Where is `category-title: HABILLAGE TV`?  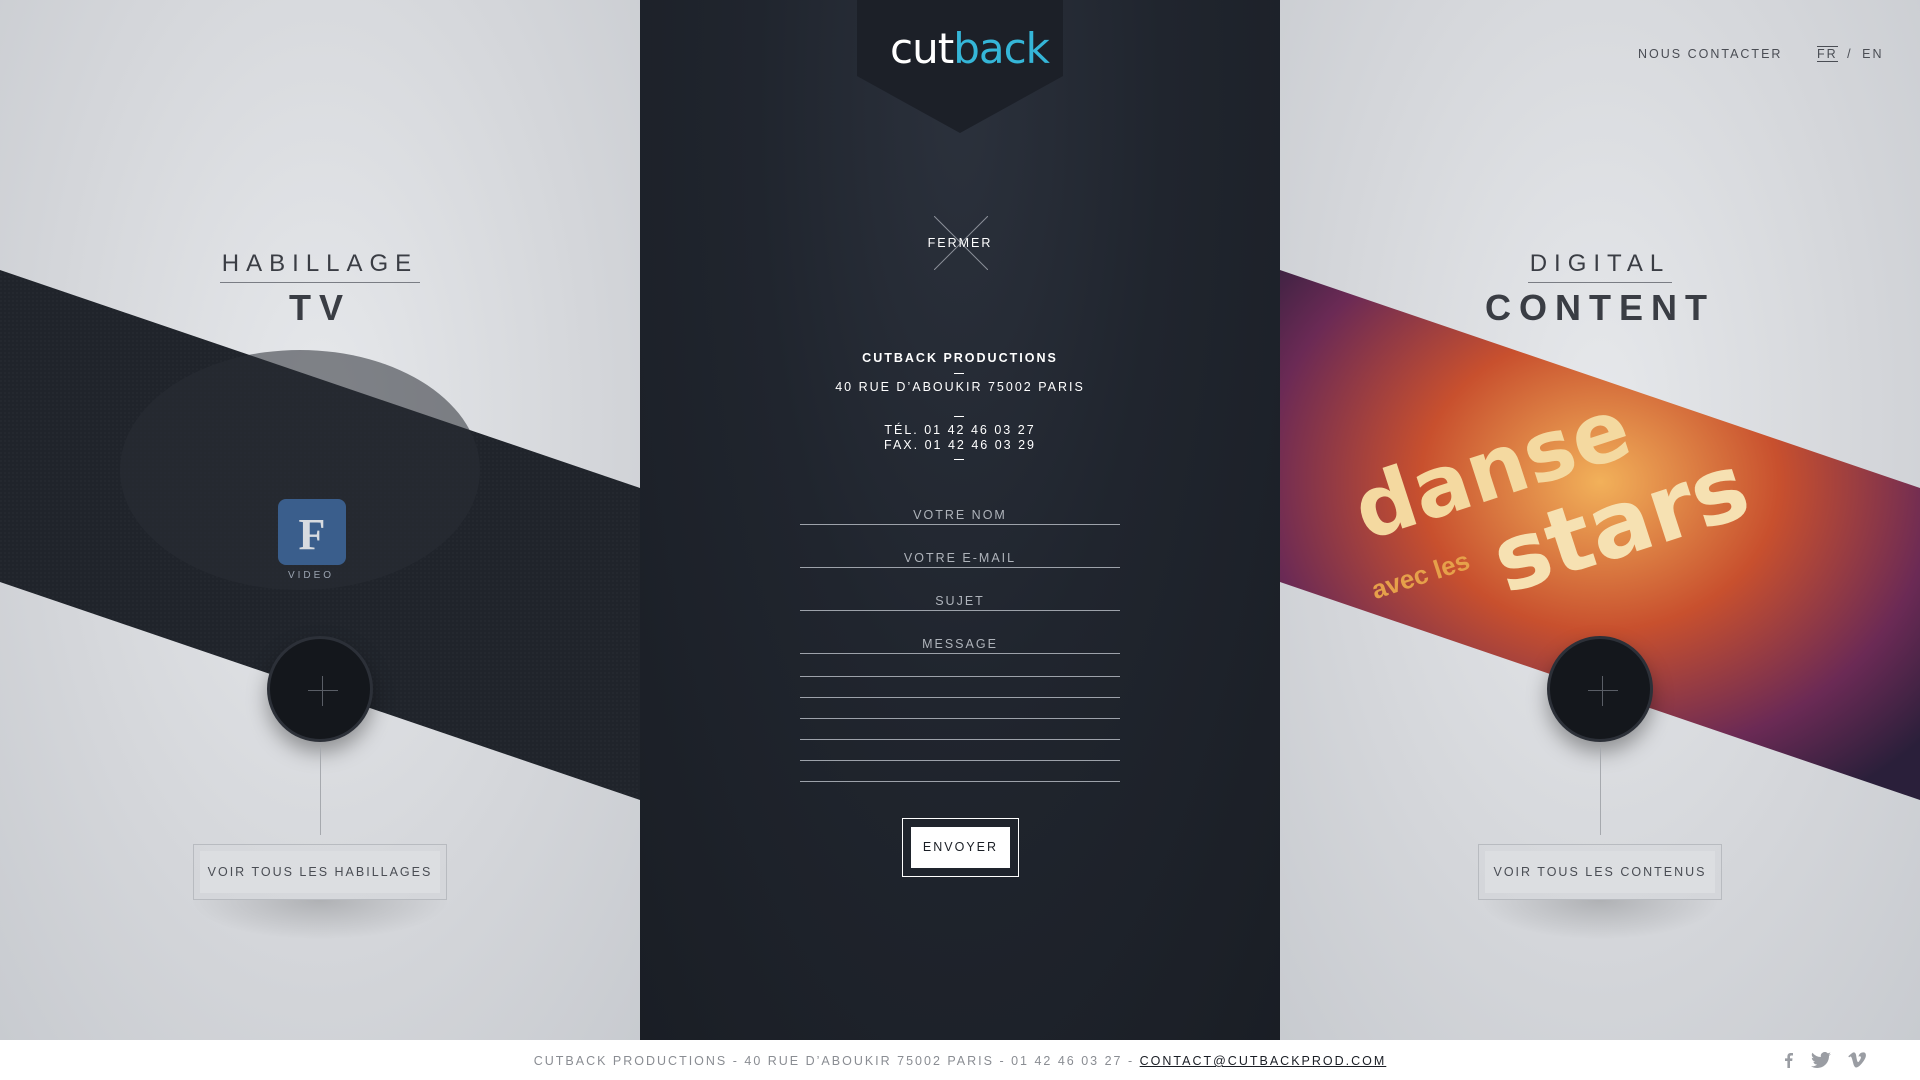
category-title: HABILLAGE TV is located at coordinates (320, 289).